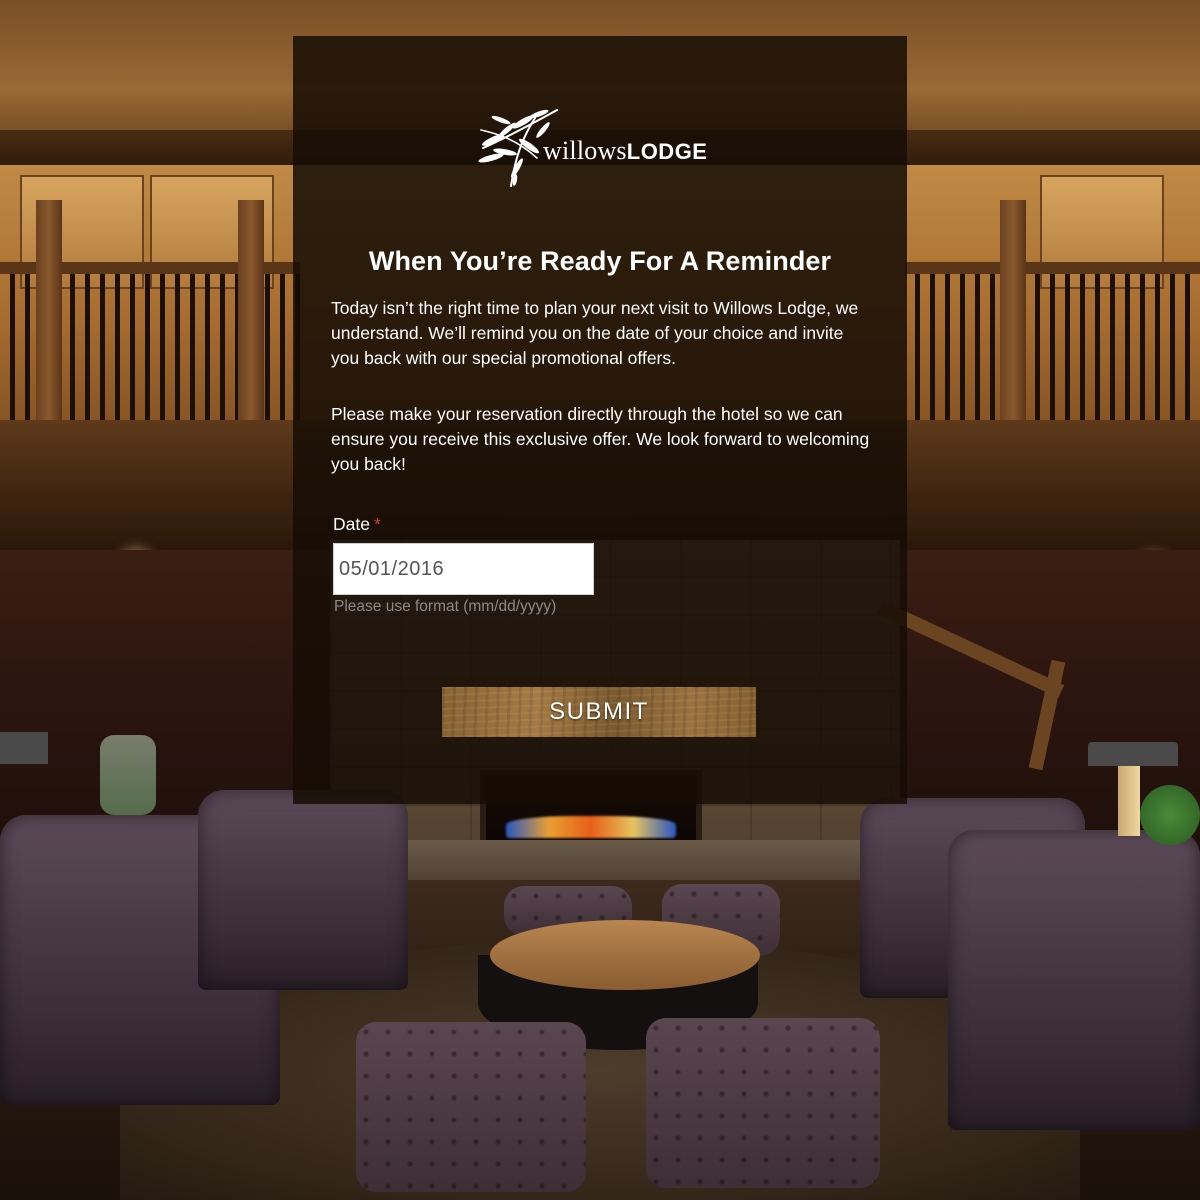 This screenshot has width=1200, height=1200. What do you see at coordinates (377, 524) in the screenshot?
I see `required-marker: *` at bounding box center [377, 524].